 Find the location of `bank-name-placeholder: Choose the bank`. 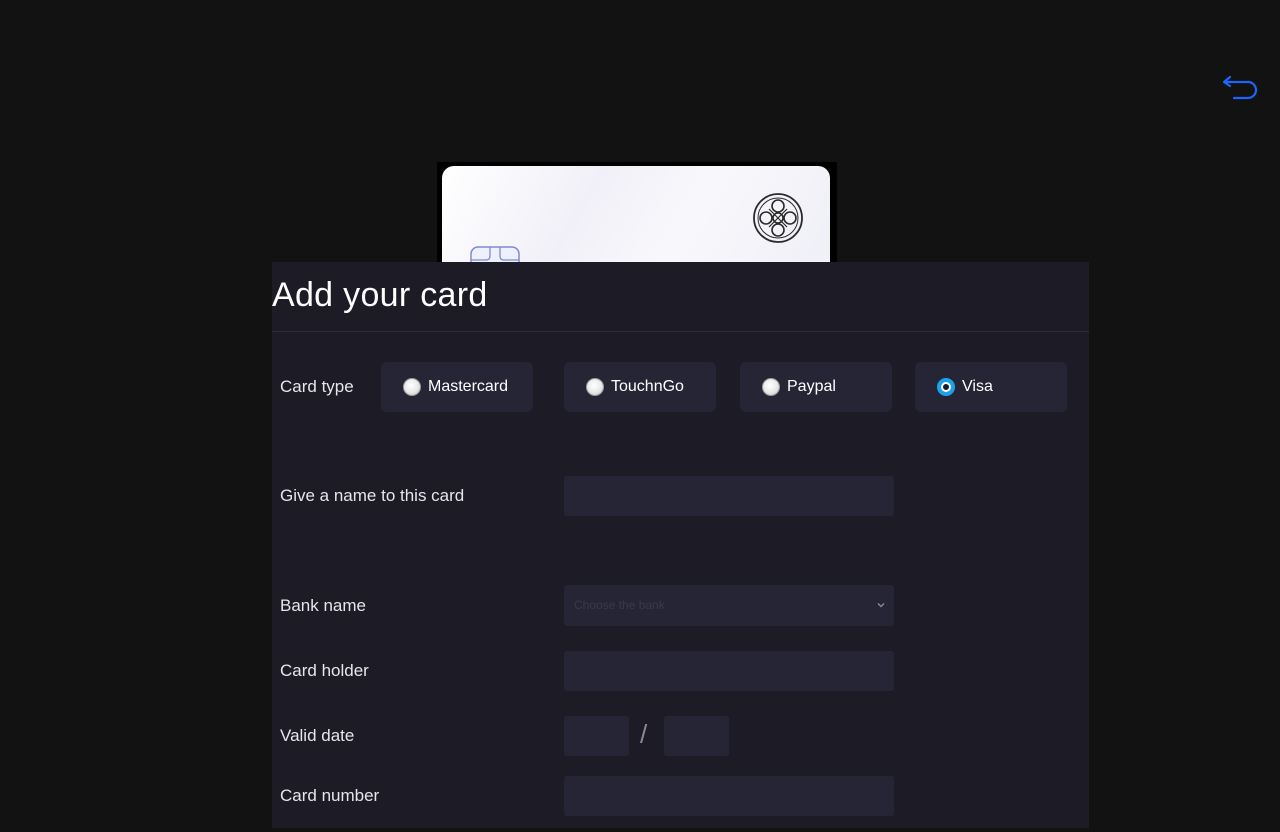

bank-name-placeholder: Choose the bank is located at coordinates (619, 605).